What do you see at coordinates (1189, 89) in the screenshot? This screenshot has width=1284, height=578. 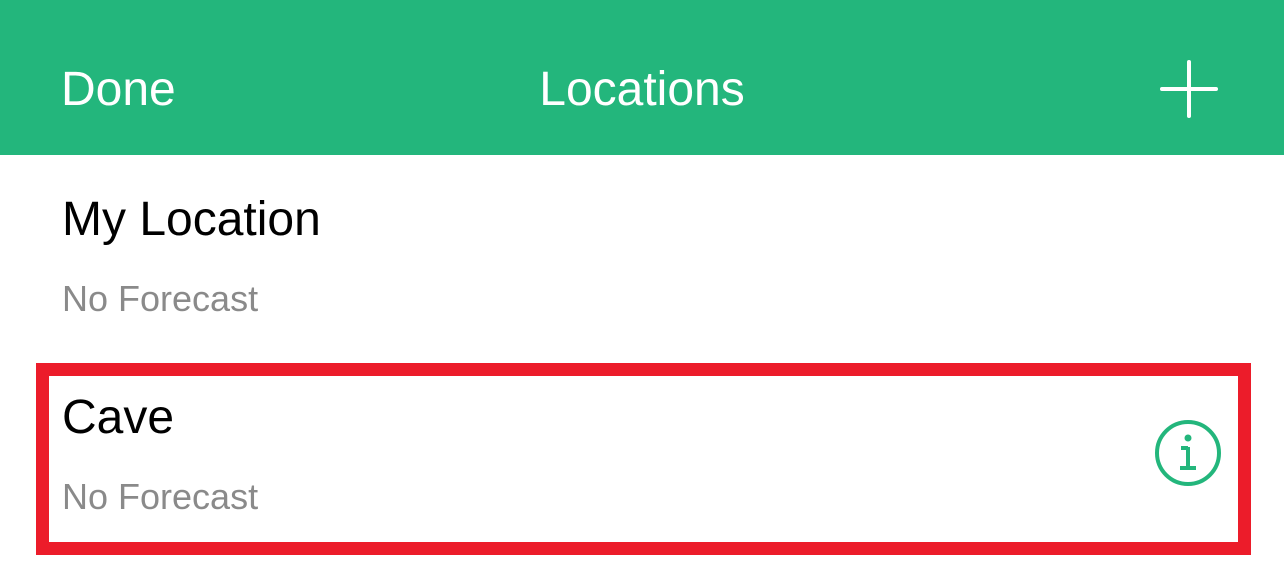 I see `plus-icon` at bounding box center [1189, 89].